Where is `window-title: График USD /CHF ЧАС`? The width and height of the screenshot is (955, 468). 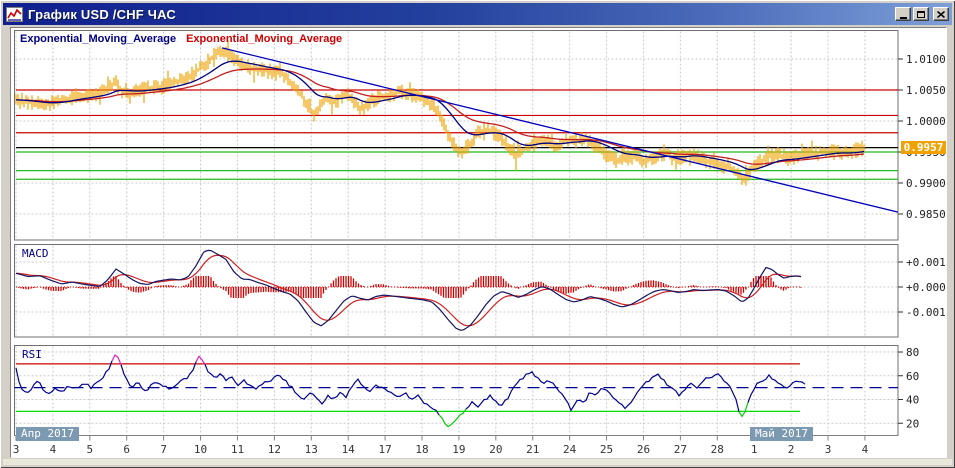 window-title: График USD /CHF ЧАС is located at coordinates (102, 14).